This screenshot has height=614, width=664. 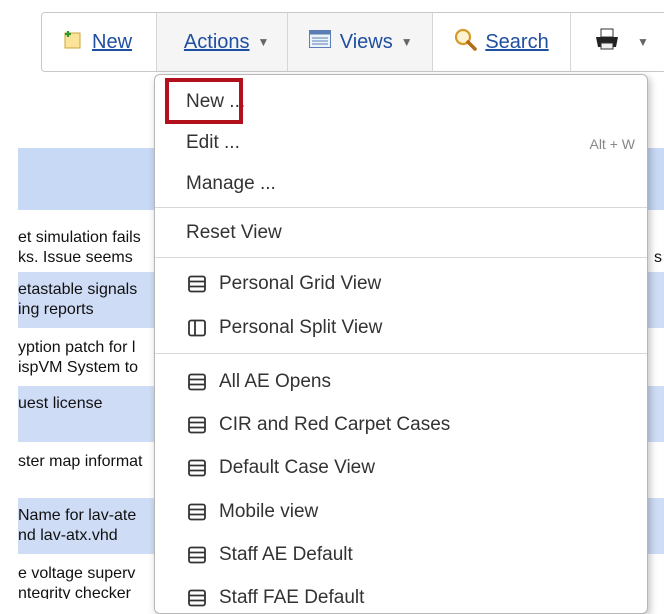 I want to click on menu-item-cir-red-carpet: CIR and Red Carpet Cases, so click(x=318, y=425).